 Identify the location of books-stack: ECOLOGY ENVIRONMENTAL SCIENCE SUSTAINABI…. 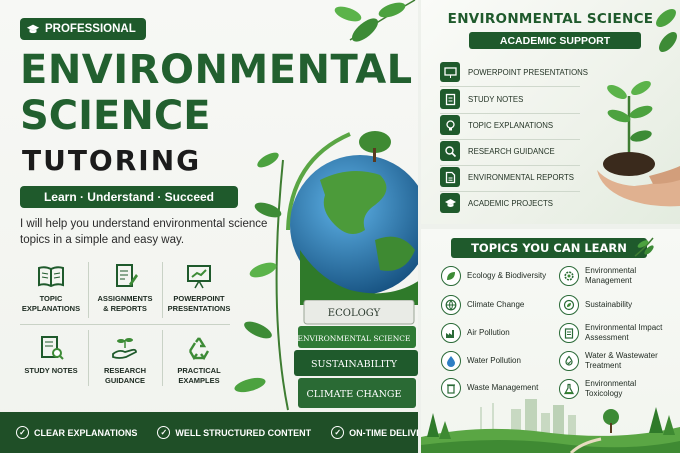
(356, 354).